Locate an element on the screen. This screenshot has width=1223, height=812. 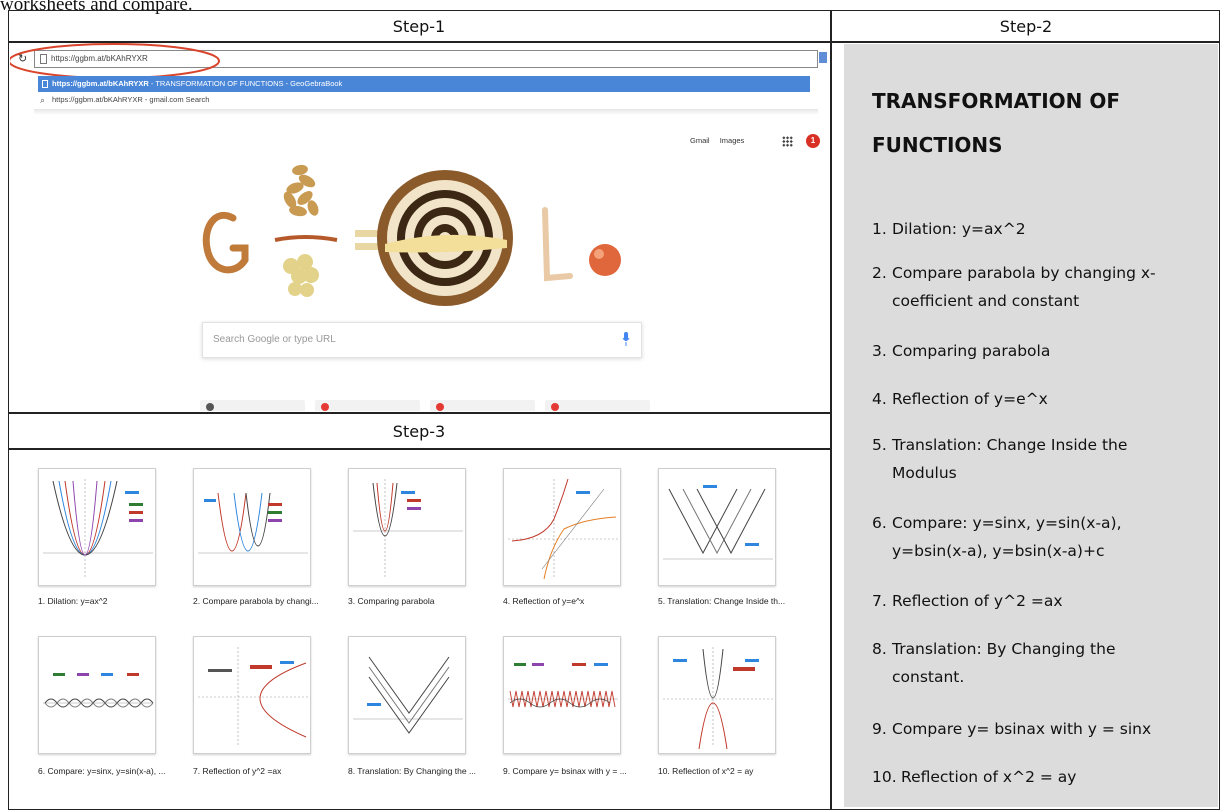
book-title-line1: TRANSFORMATION OF is located at coordinates (996, 101).